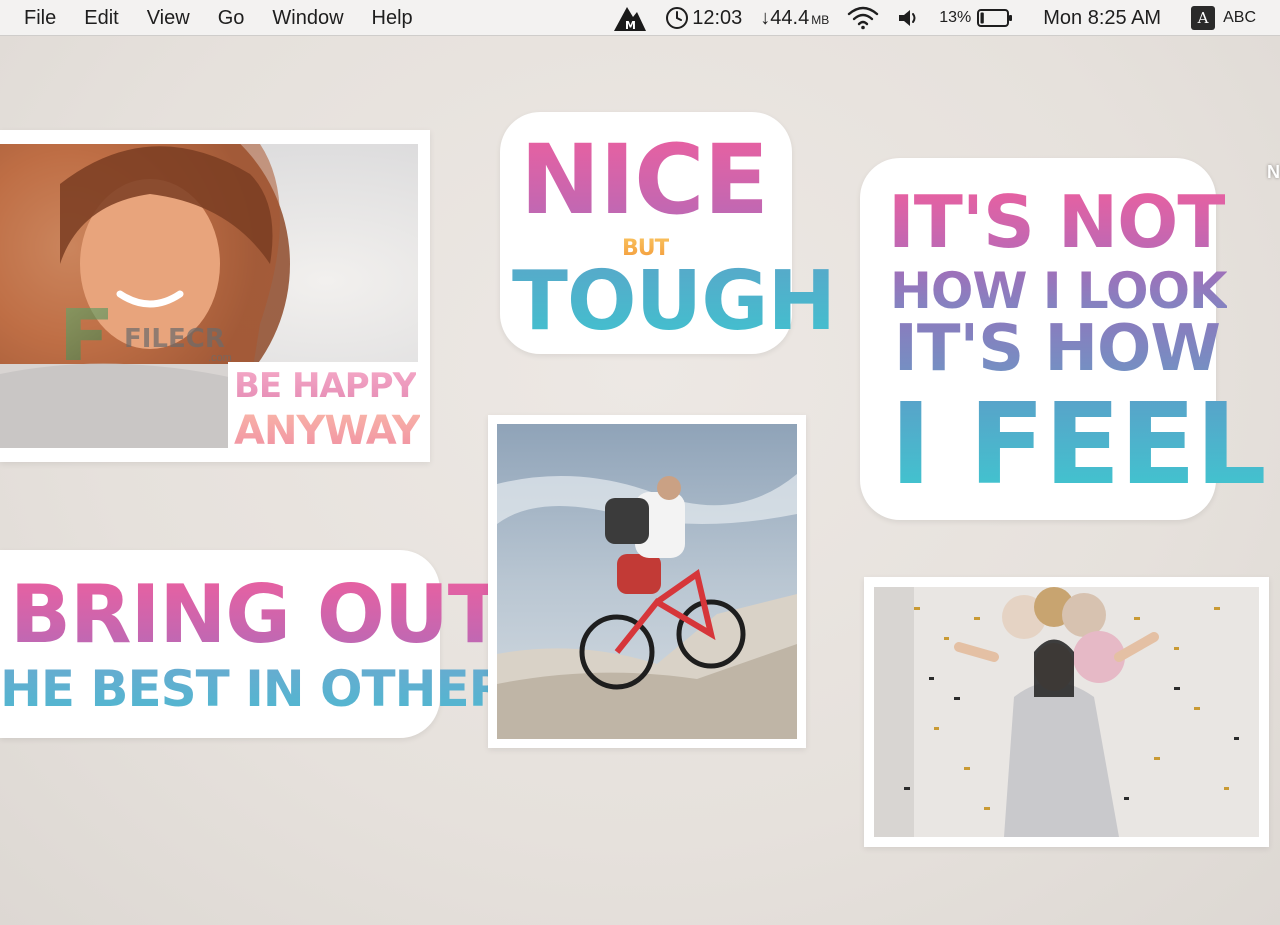  I want to click on menu-file: File, so click(35, 18).